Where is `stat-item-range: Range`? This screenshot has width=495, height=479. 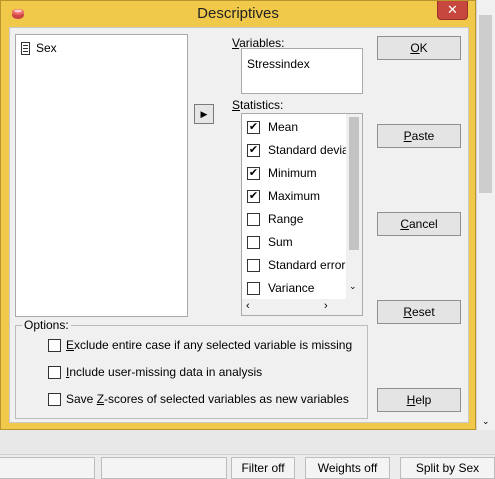
stat-item-range: Range is located at coordinates (275, 219).